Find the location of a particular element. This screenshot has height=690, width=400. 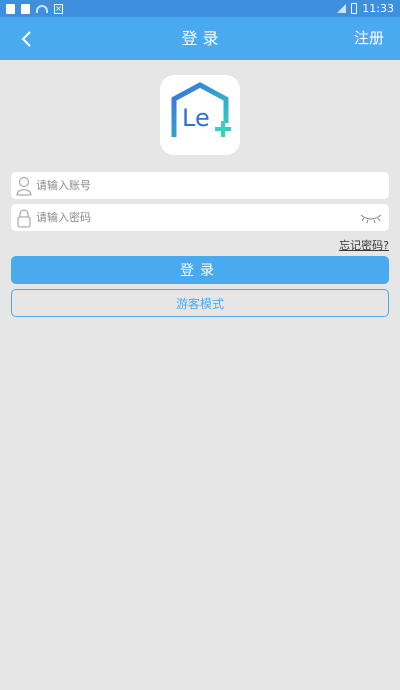

status-right: 11:33 is located at coordinates (365, 8).